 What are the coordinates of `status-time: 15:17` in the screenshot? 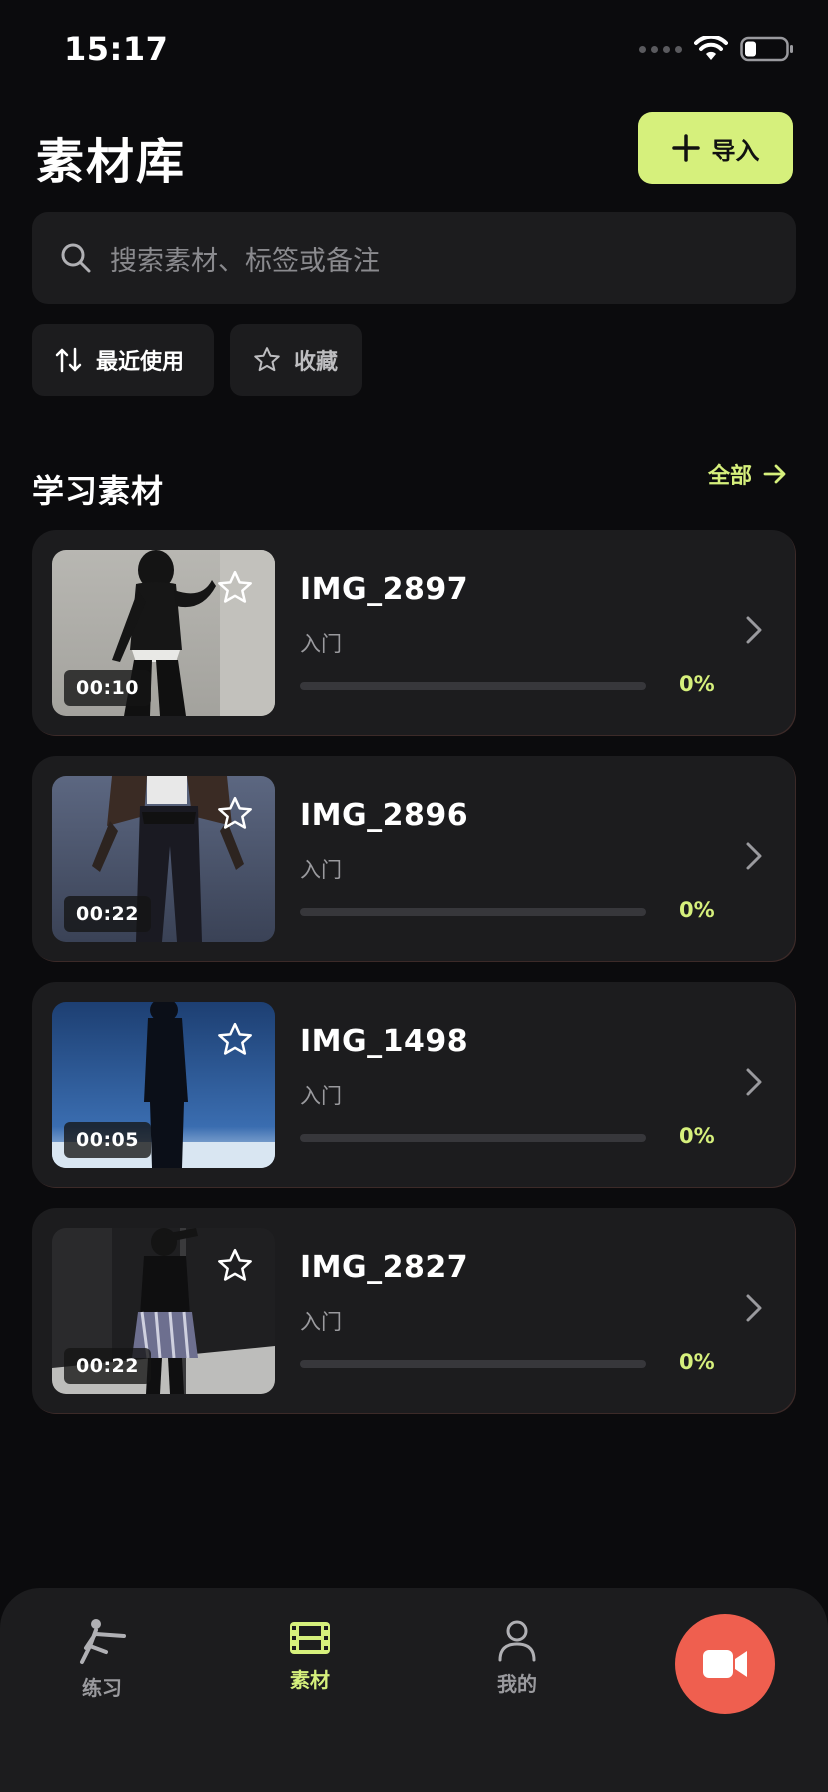 It's located at (116, 49).